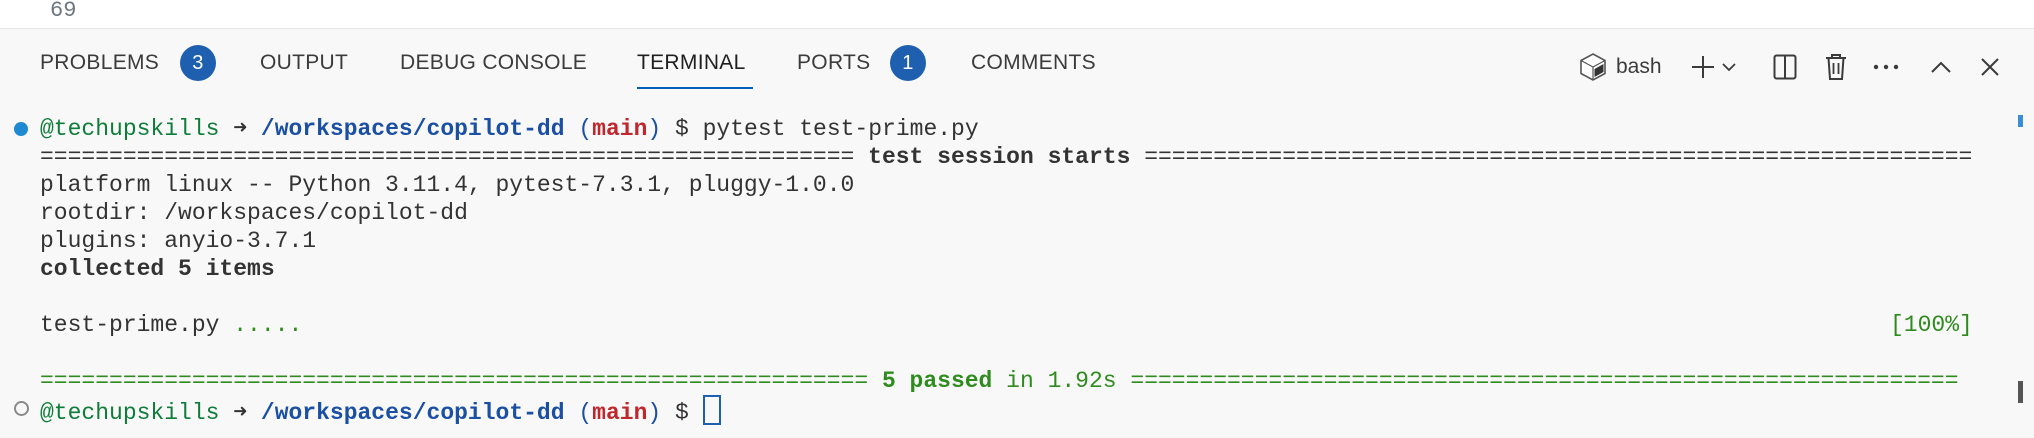 The width and height of the screenshot is (2034, 438). What do you see at coordinates (1593, 67) in the screenshot?
I see `bash-shell-icon` at bounding box center [1593, 67].